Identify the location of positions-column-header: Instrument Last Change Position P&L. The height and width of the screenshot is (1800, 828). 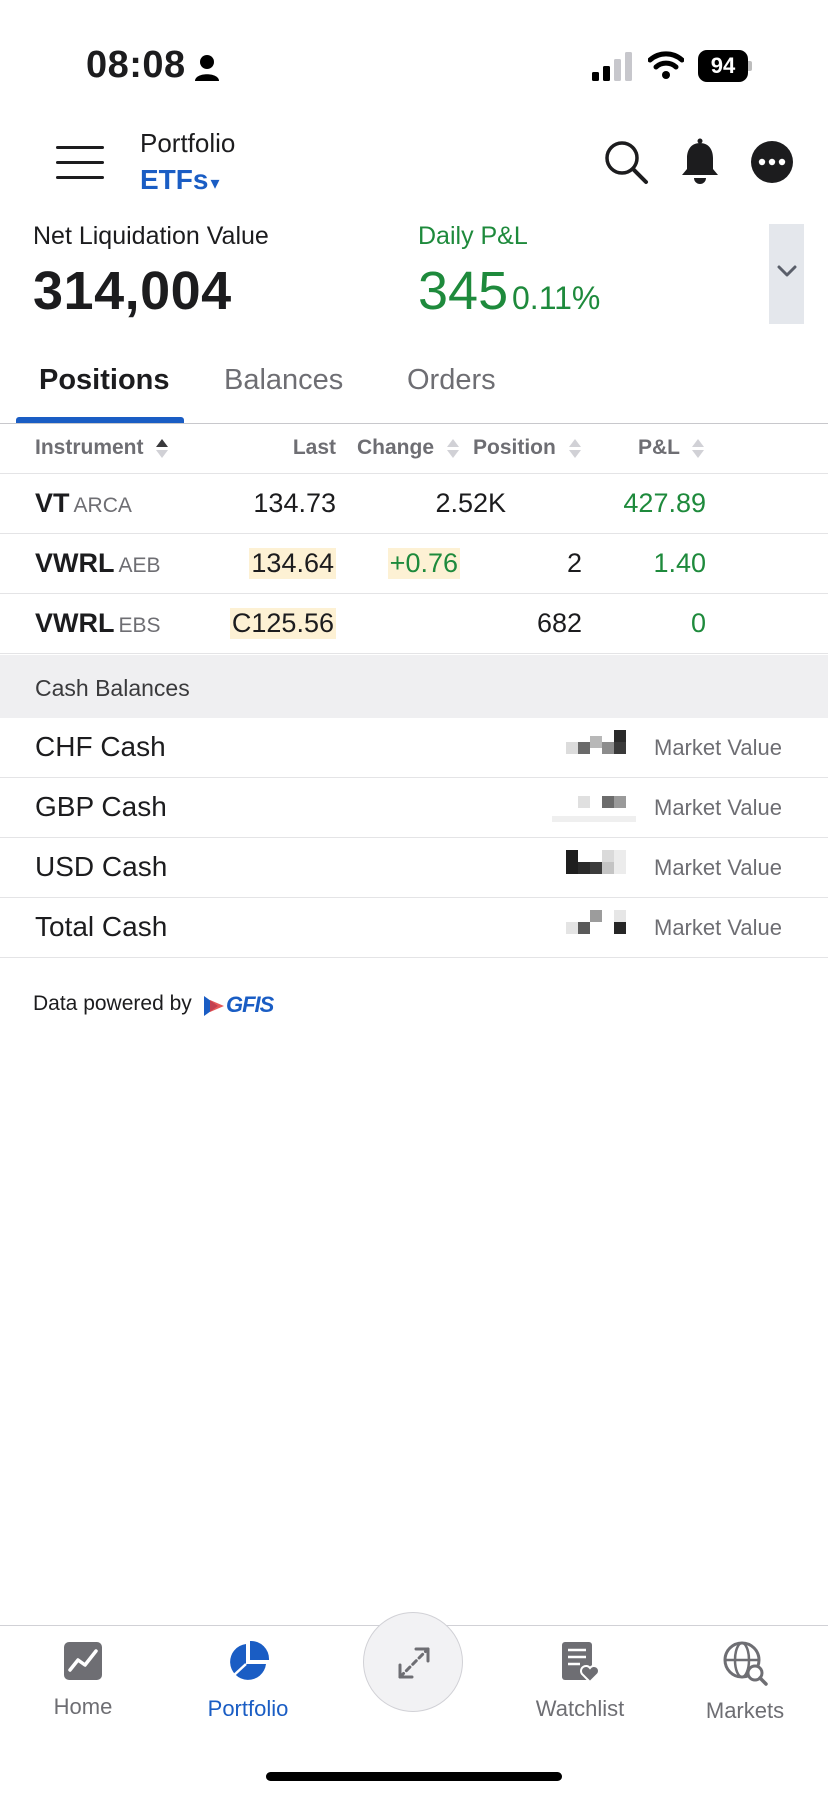
(414, 449).